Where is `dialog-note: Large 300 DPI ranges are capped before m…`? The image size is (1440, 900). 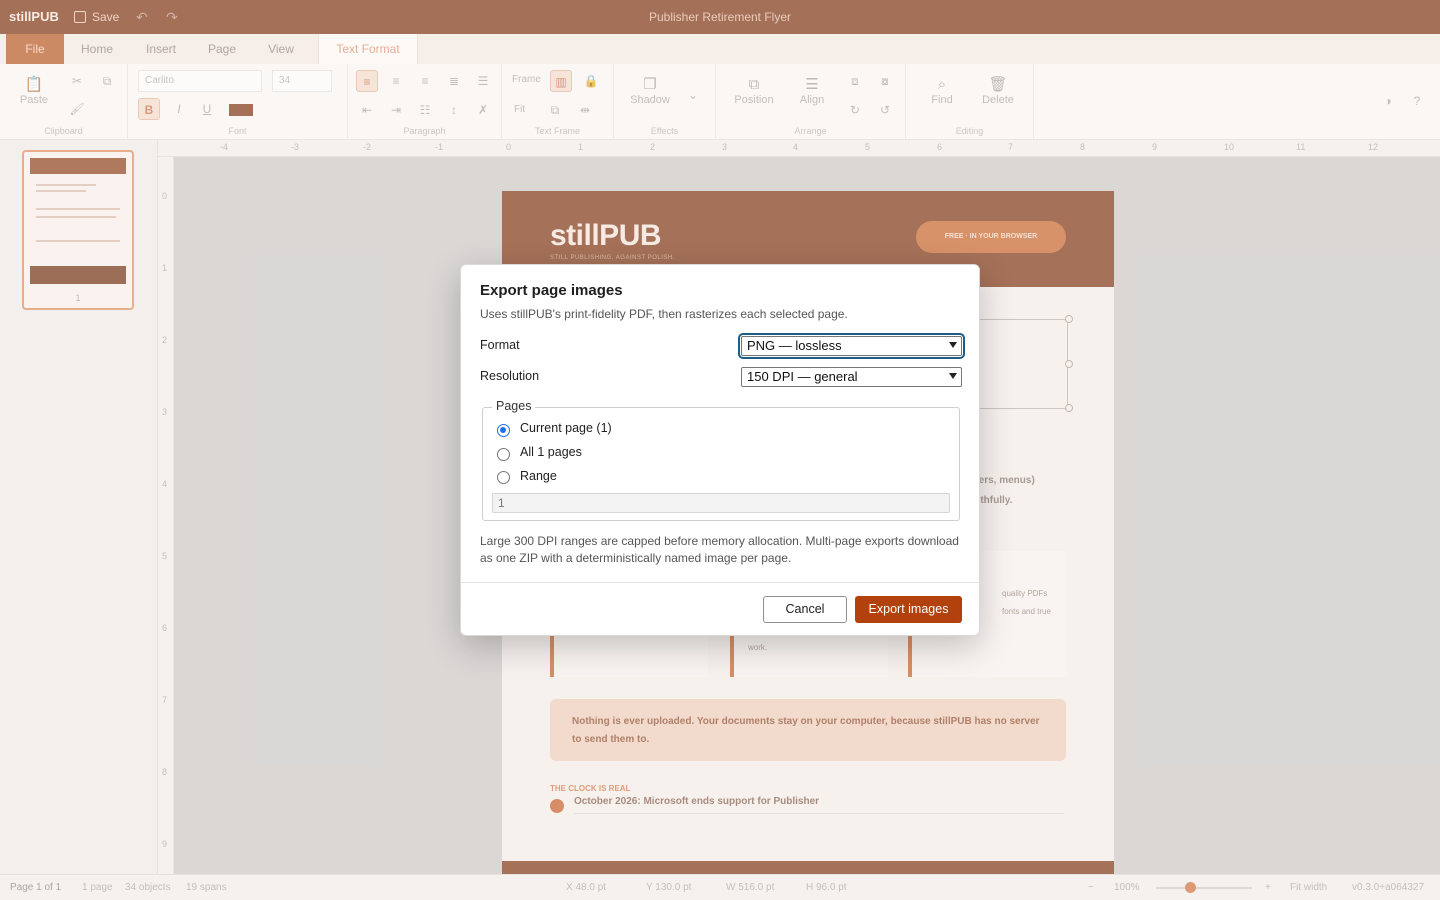
dialog-note: Large 300 DPI ranges are capped before m… is located at coordinates (719, 549).